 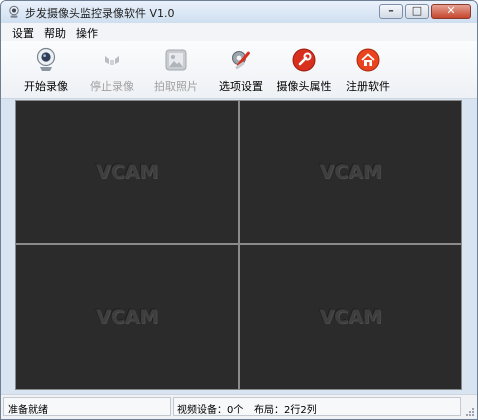 I want to click on close-icon: ✕, so click(x=451, y=10).